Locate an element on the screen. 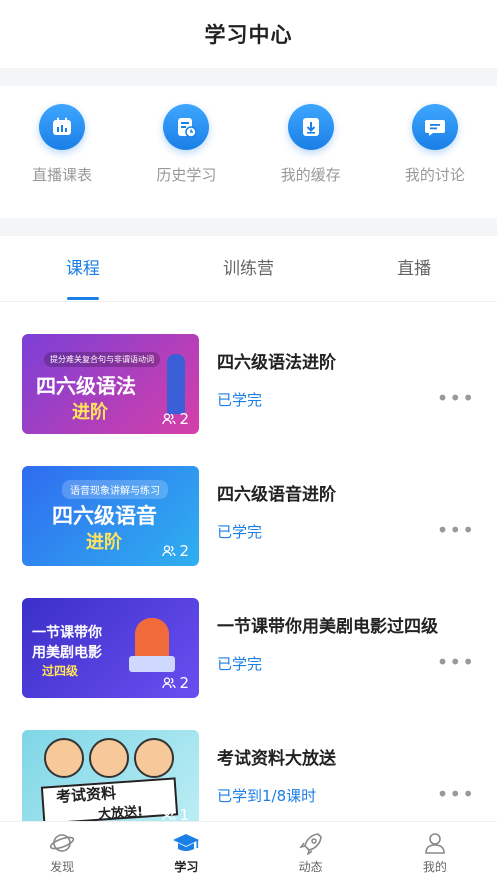  history-icon is located at coordinates (186, 127).